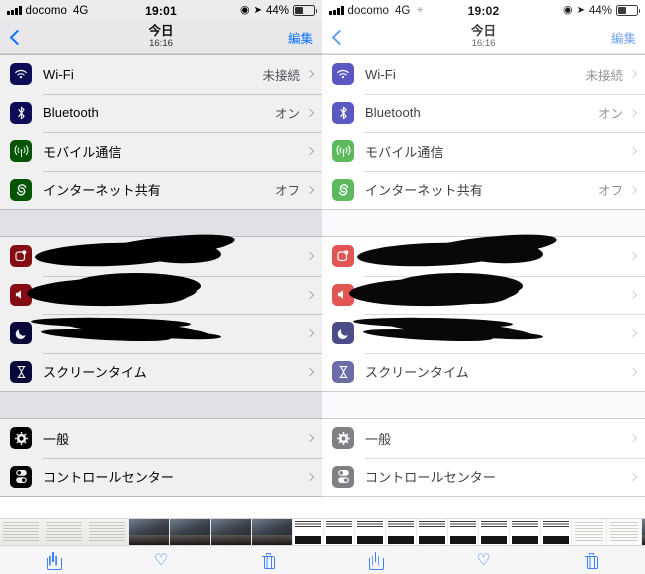 Image resolution: width=645 pixels, height=574 pixels. I want to click on photo-filmstrip, so click(322, 531).